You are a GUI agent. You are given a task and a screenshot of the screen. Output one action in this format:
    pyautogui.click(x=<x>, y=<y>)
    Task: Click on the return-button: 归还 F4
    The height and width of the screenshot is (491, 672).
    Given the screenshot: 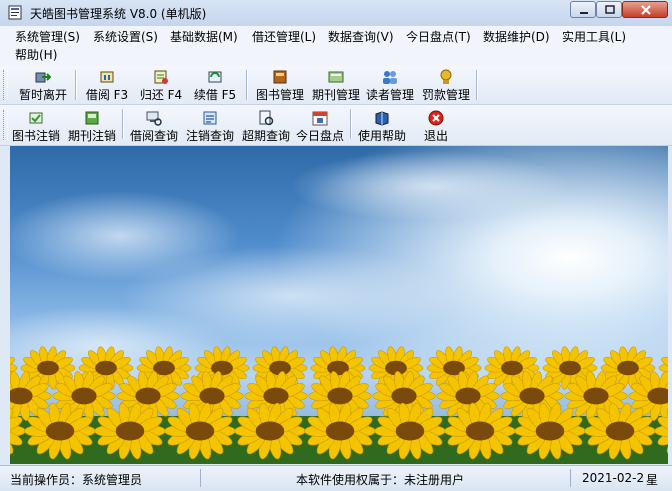 What is the action you would take?
    pyautogui.click(x=161, y=85)
    